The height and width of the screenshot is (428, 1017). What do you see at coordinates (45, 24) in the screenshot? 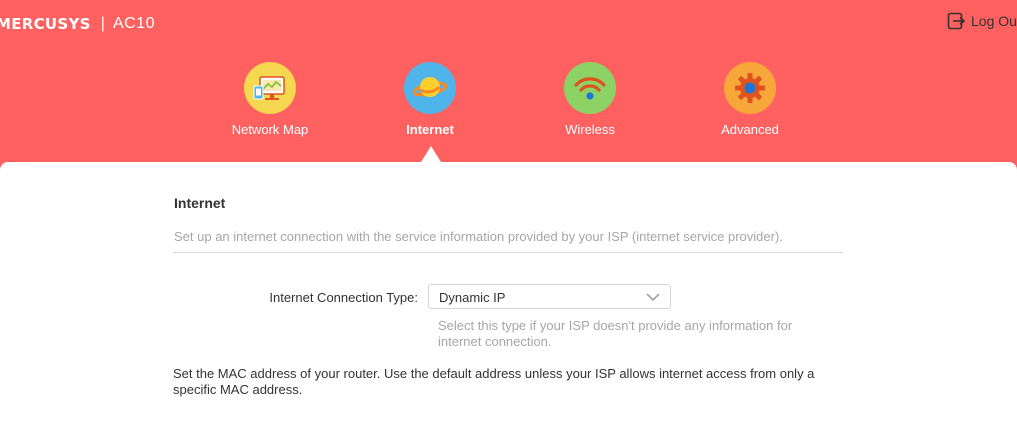
I see `brand-logo: MERCUSYS` at bounding box center [45, 24].